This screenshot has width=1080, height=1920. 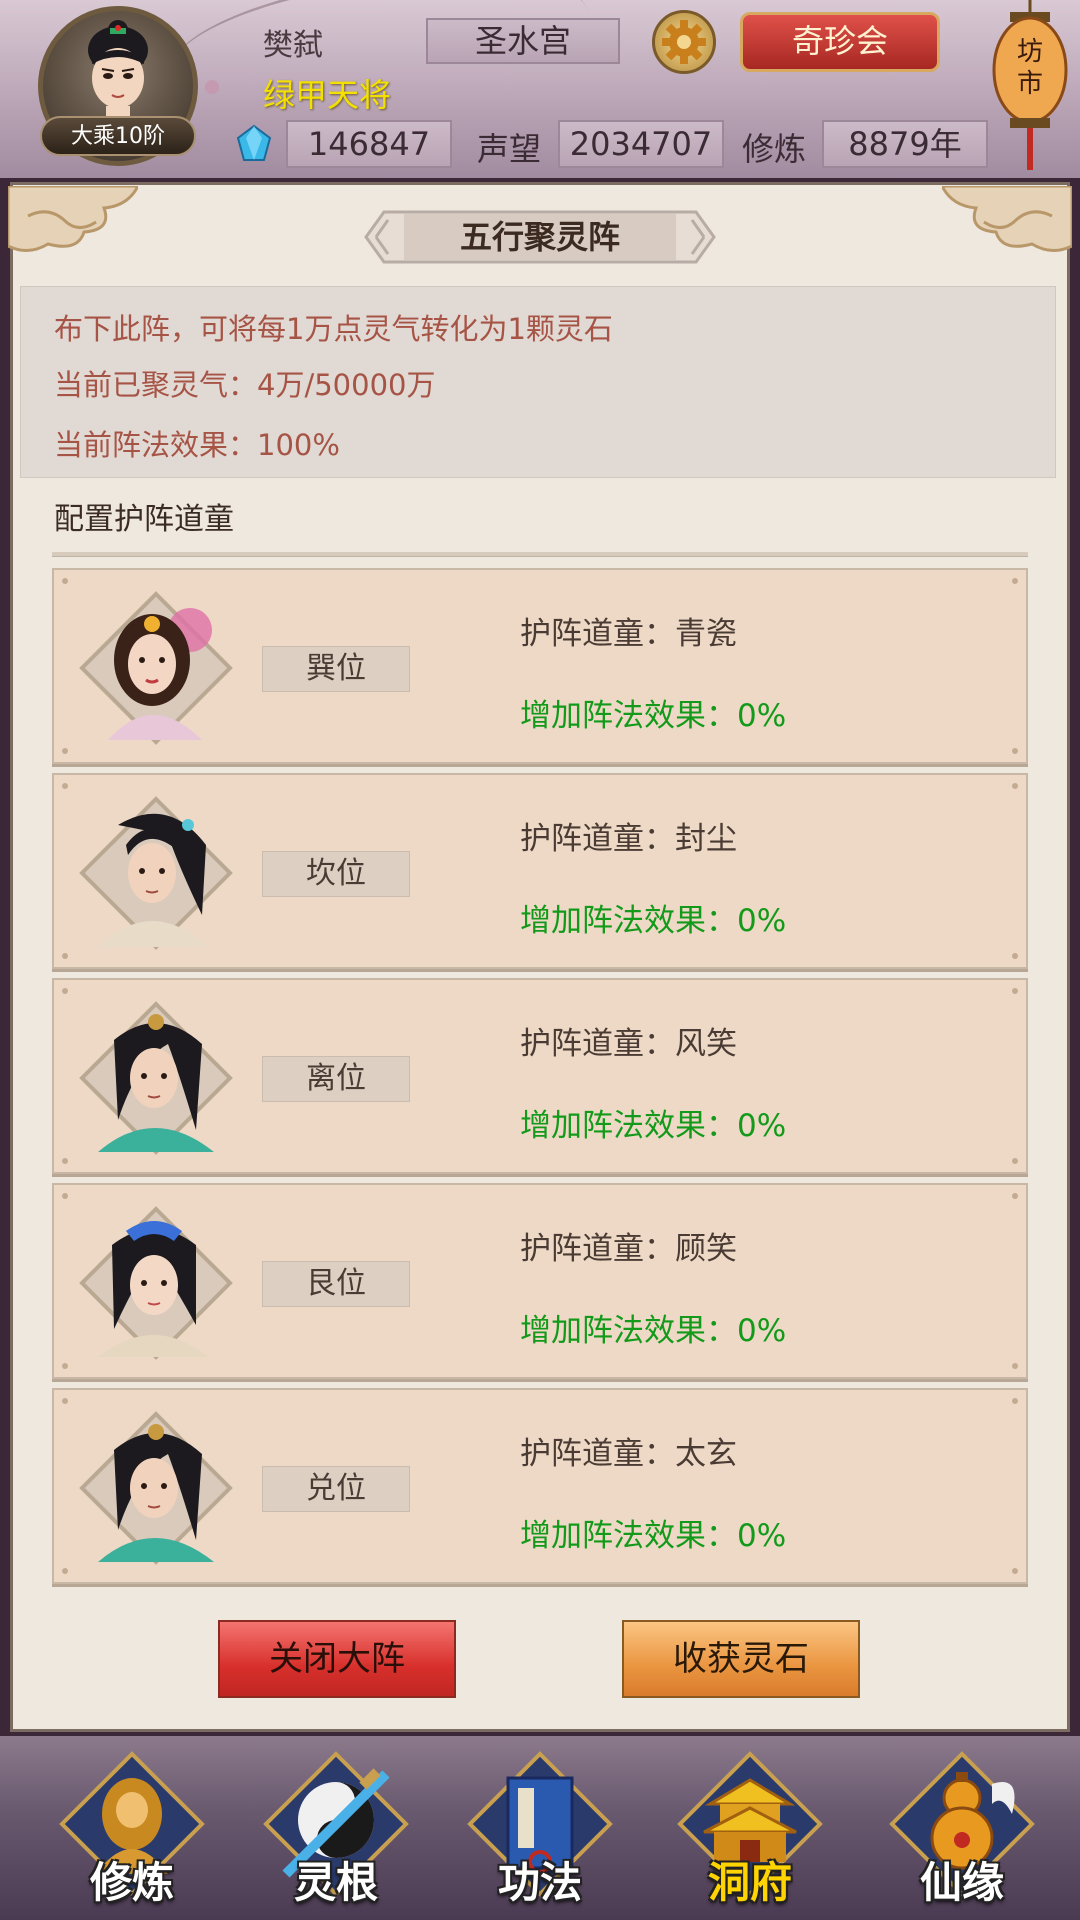 I want to click on panel-title: 五行聚灵阵, so click(x=539, y=237).